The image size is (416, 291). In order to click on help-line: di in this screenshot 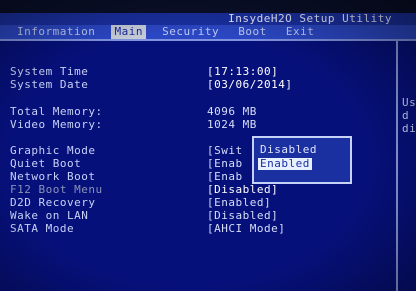, I will do `click(409, 128)`.